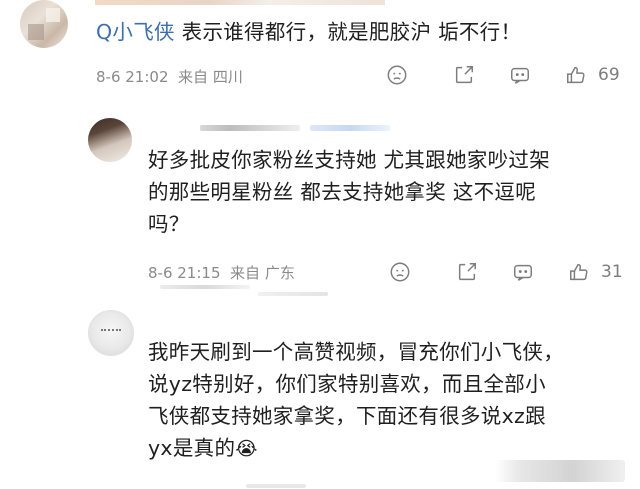 This screenshot has height=489, width=640. Describe the element at coordinates (192, 448) in the screenshot. I see `comment-line: yx是真的` at that location.